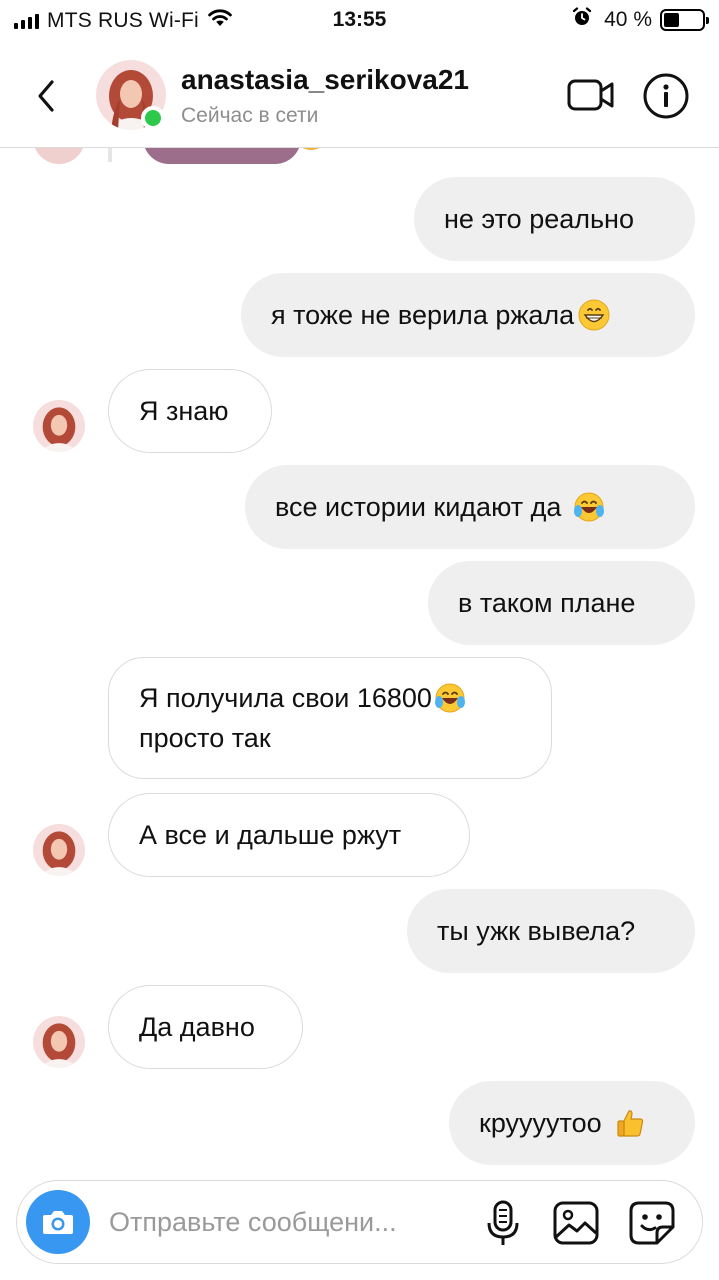 This screenshot has height=1280, width=719. Describe the element at coordinates (59, 156) in the screenshot. I see `avatar` at that location.